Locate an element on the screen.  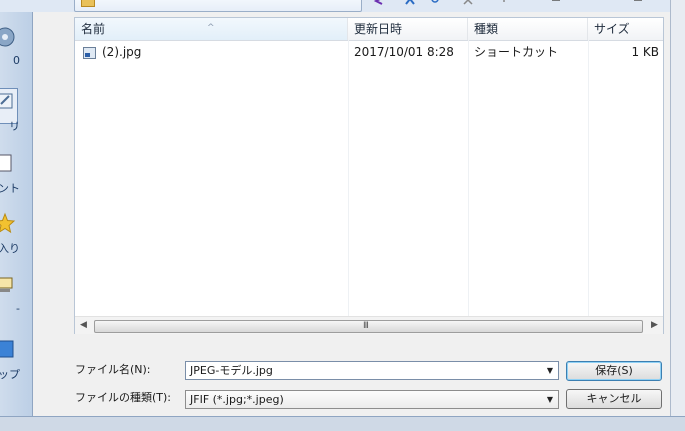
place-desktop: ップ is located at coordinates (16, 366).